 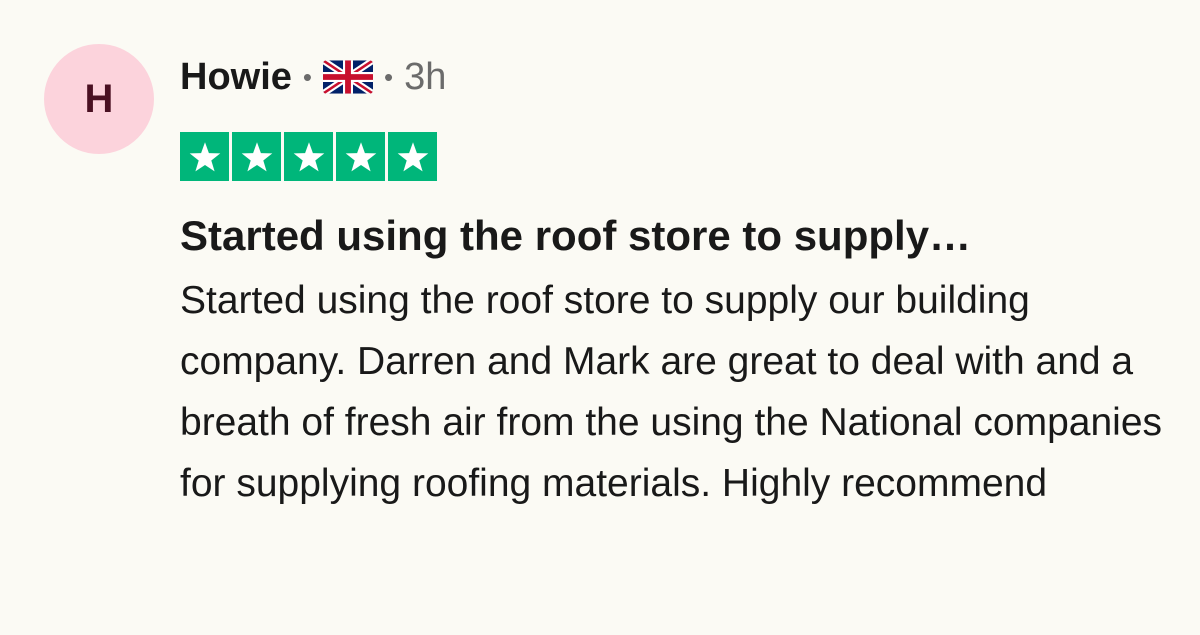 What do you see at coordinates (236, 77) in the screenshot?
I see `author-name: Howie` at bounding box center [236, 77].